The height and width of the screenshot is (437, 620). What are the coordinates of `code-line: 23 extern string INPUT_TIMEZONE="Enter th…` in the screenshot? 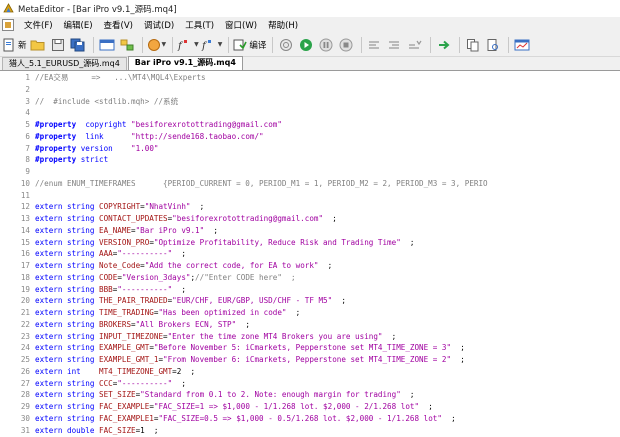 It's located at (198, 336).